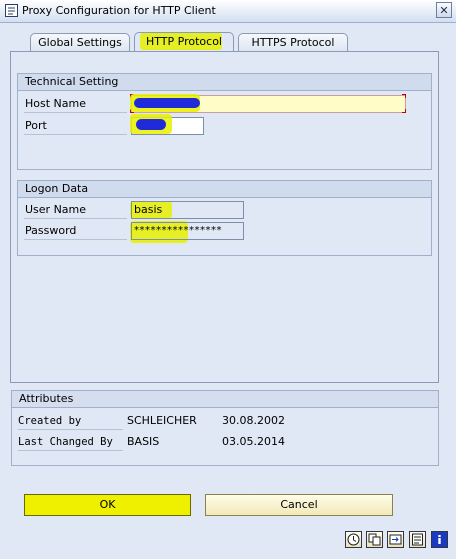  What do you see at coordinates (353, 539) in the screenshot?
I see `help-icon` at bounding box center [353, 539].